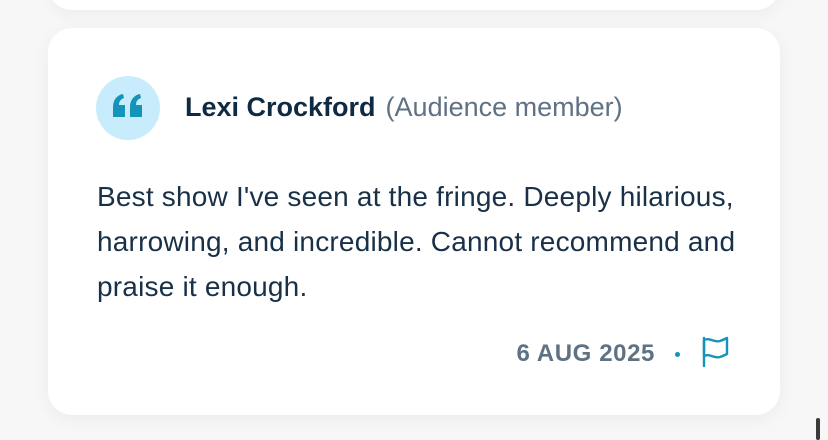 This screenshot has height=440, width=828. I want to click on previous-review-card, so click(414, 5).